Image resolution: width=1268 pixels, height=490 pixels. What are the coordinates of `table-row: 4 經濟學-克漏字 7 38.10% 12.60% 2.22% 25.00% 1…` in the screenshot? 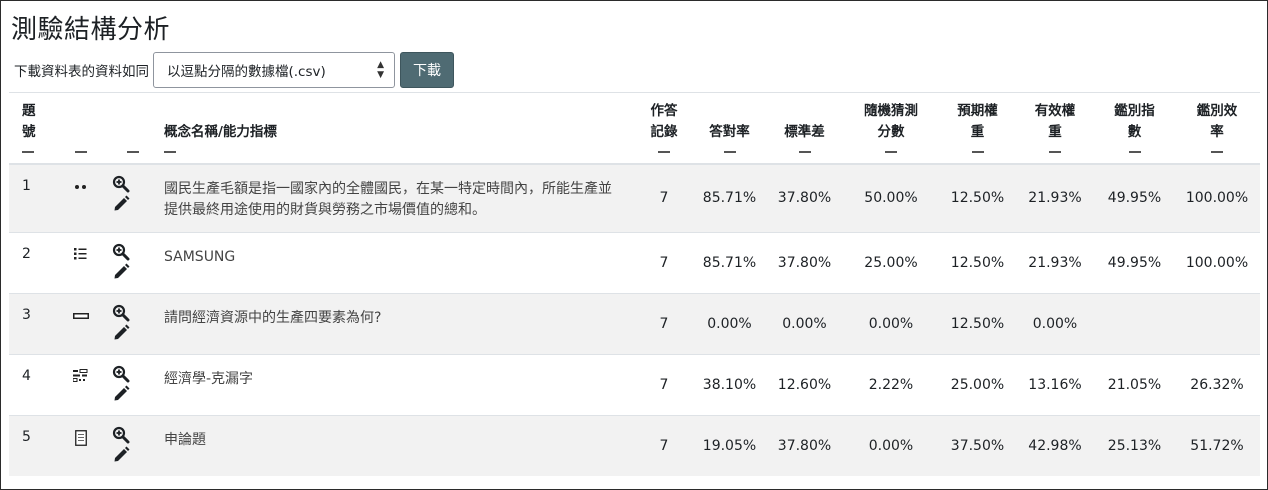 It's located at (634, 384).